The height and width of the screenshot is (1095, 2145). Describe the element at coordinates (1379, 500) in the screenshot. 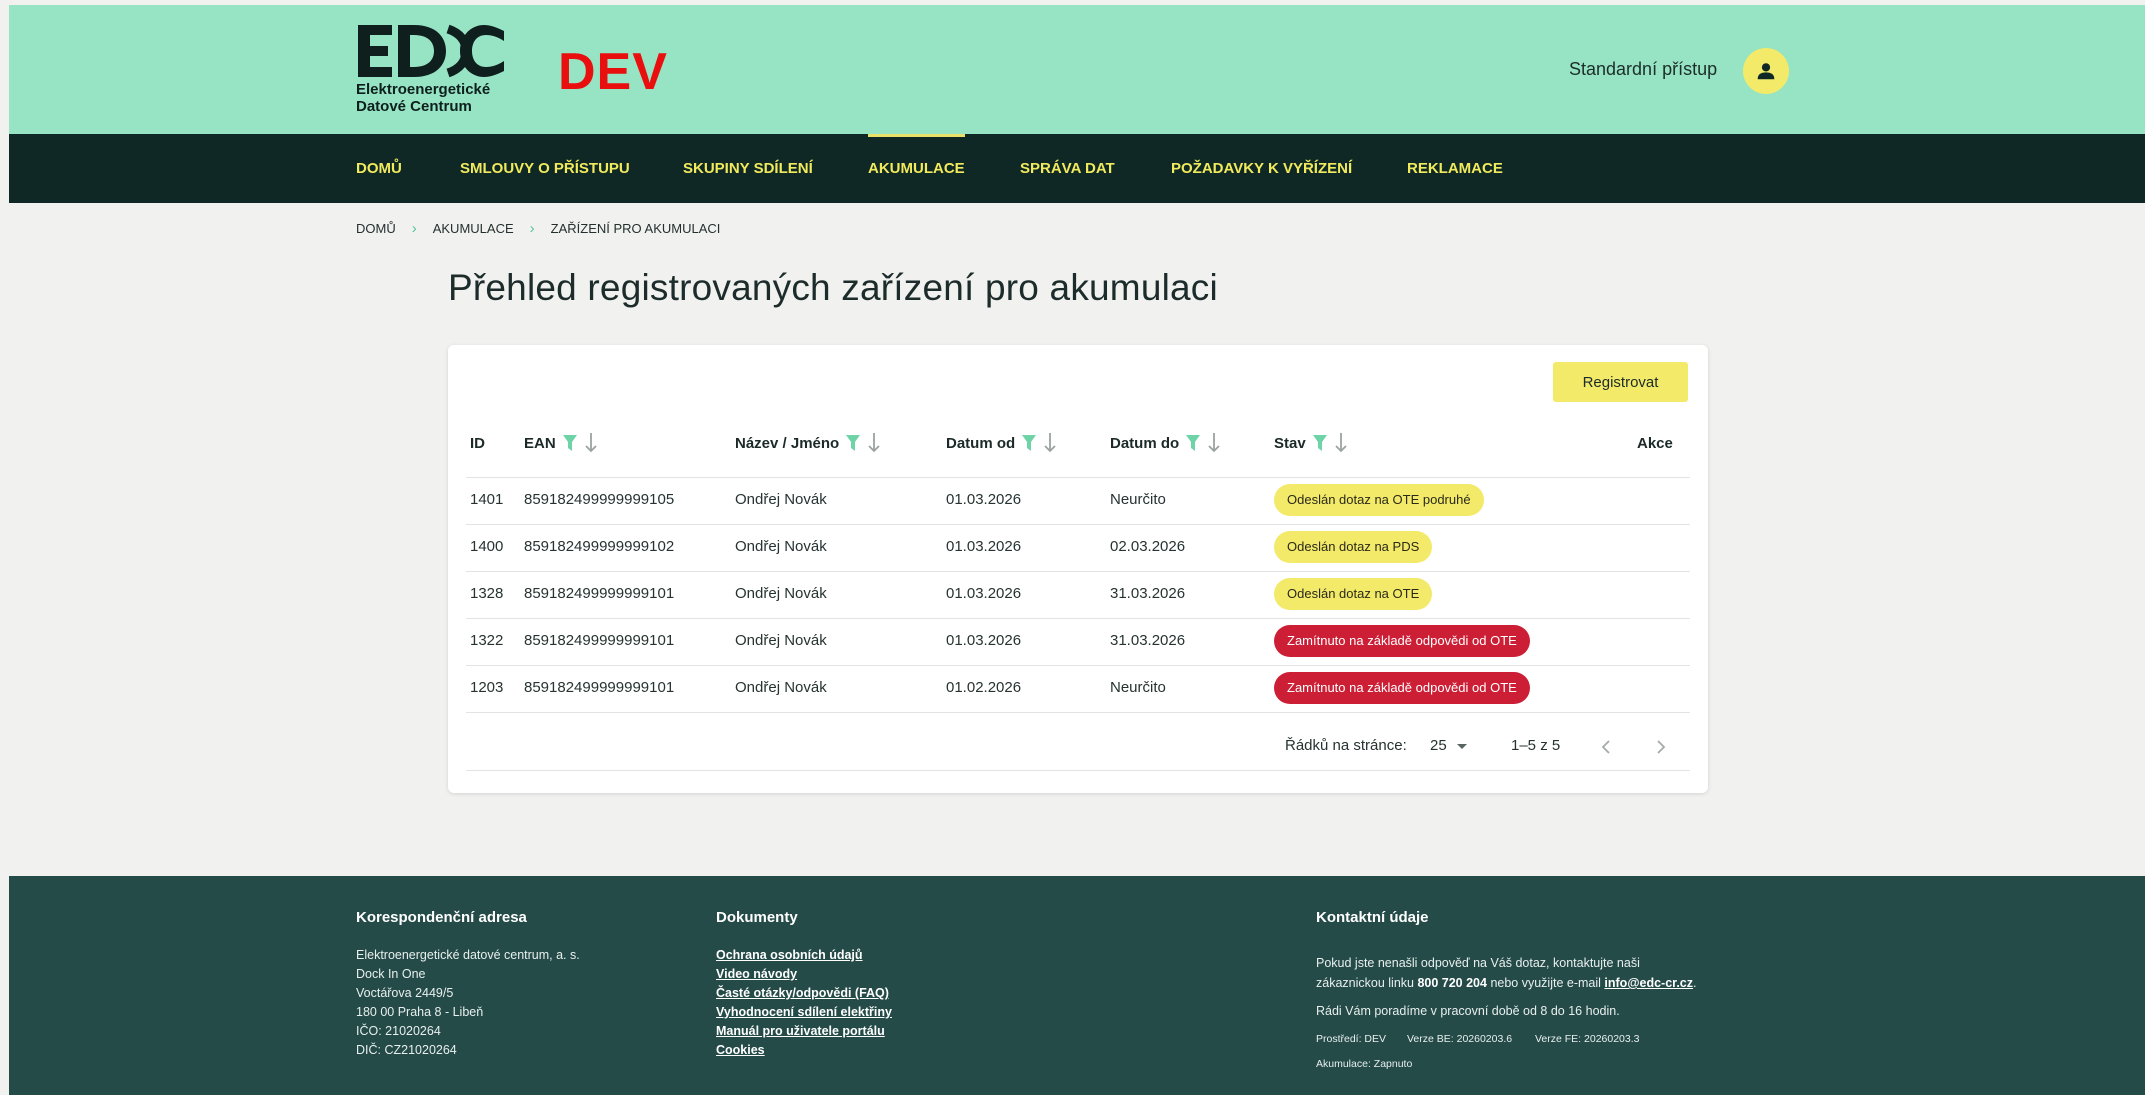

I see `status-badge: Odeslán dotaz na OTE podruhé` at that location.